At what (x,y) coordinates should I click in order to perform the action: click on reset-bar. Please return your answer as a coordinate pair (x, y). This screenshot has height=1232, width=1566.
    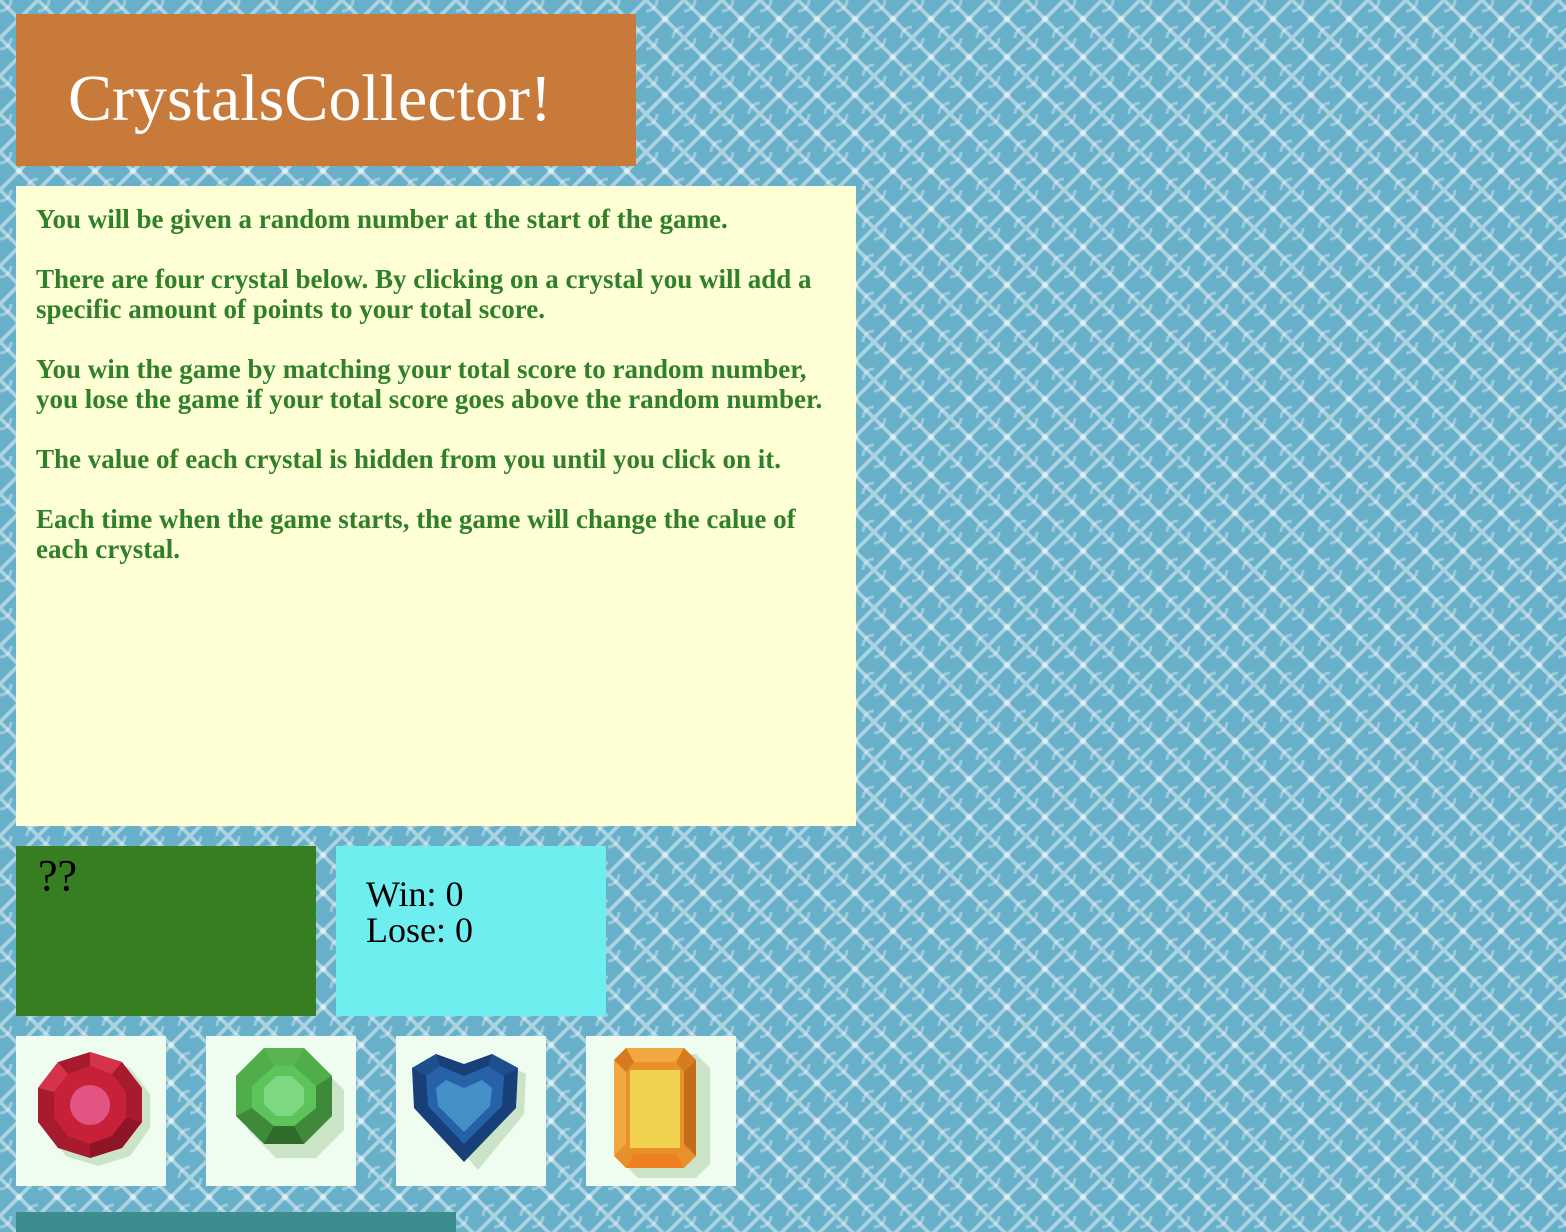
    Looking at the image, I should click on (236, 1222).